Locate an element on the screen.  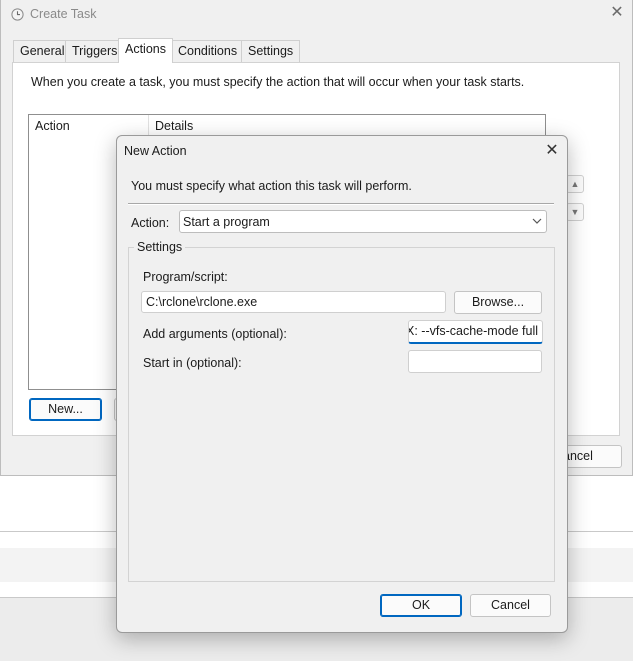
settings-legend: Settings is located at coordinates (160, 247).